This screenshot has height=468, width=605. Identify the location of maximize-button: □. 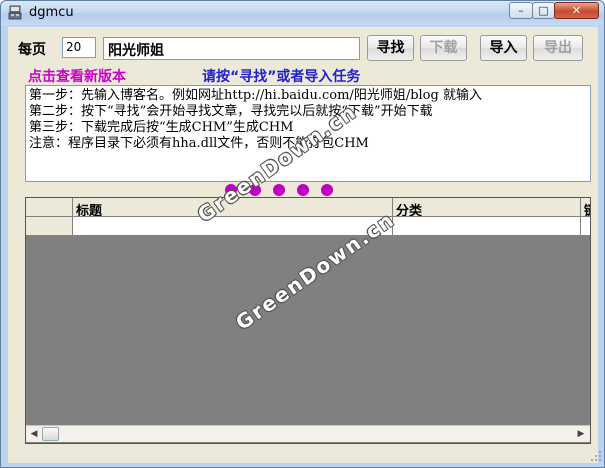
(543, 10).